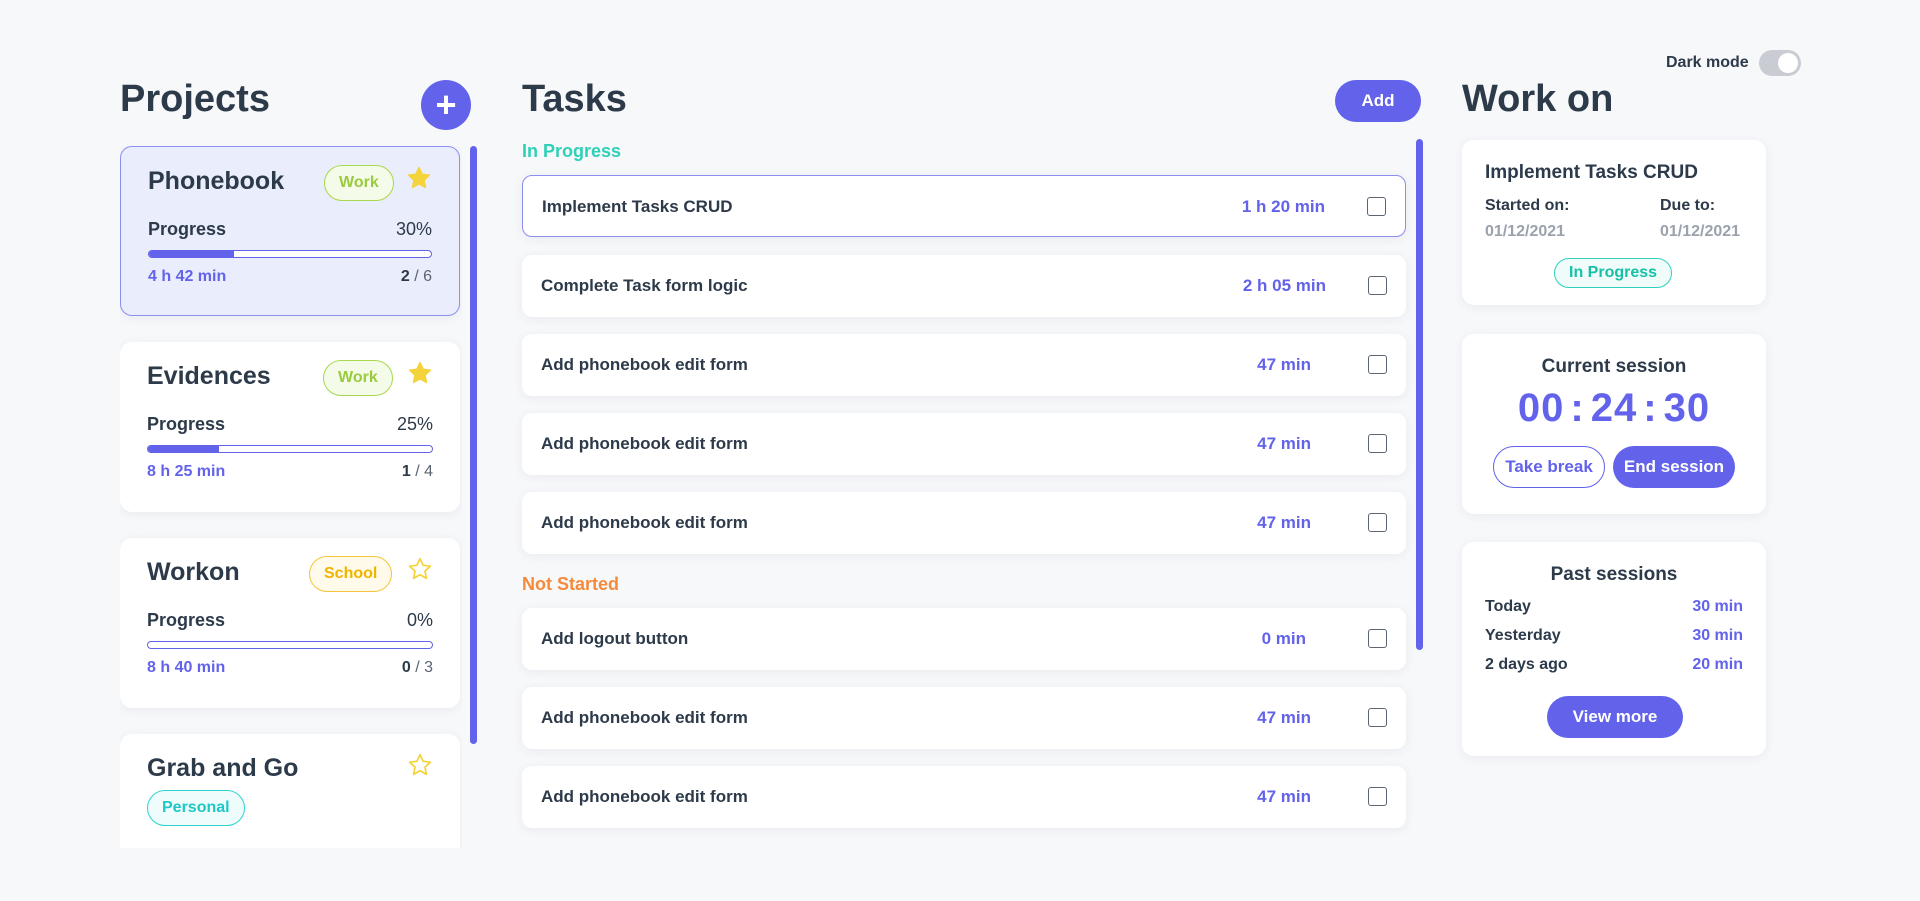  I want to click on project-tag: Personal, so click(196, 808).